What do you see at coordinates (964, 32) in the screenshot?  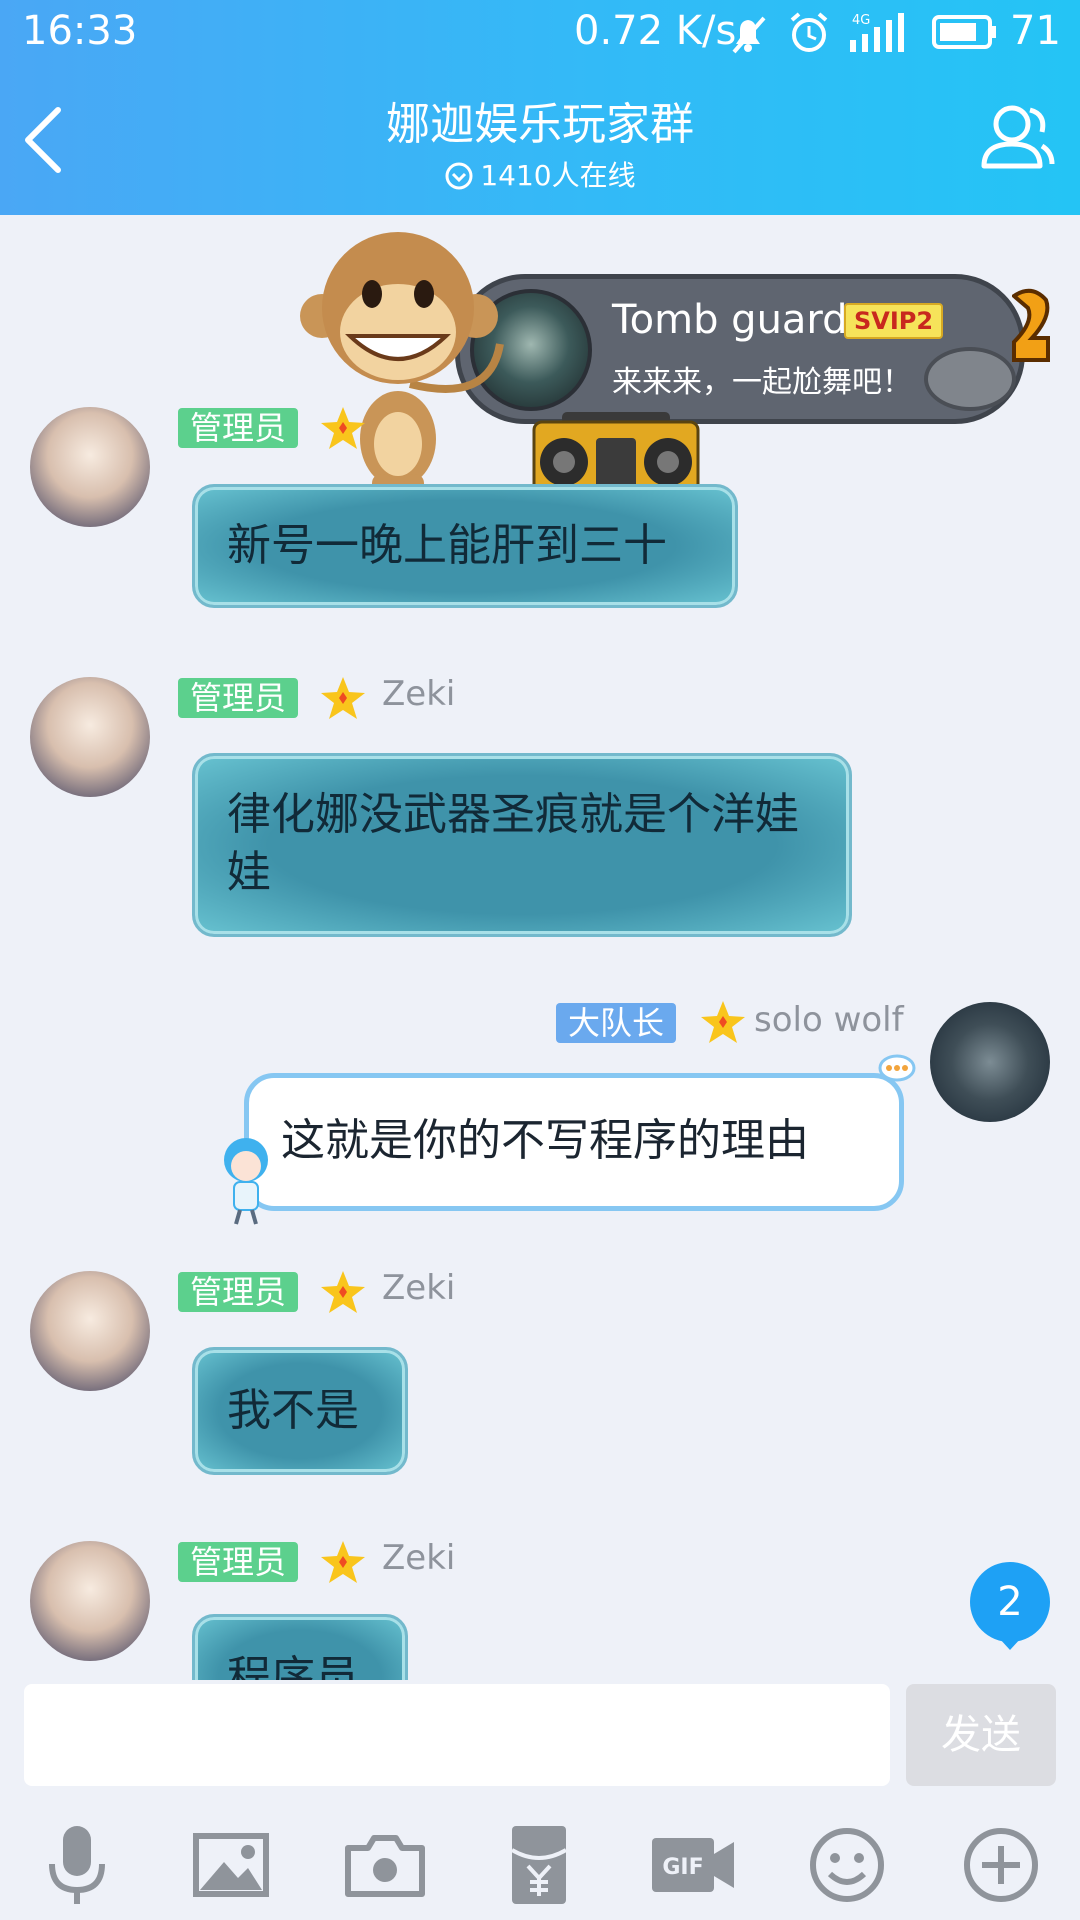 I see `battery-icon` at bounding box center [964, 32].